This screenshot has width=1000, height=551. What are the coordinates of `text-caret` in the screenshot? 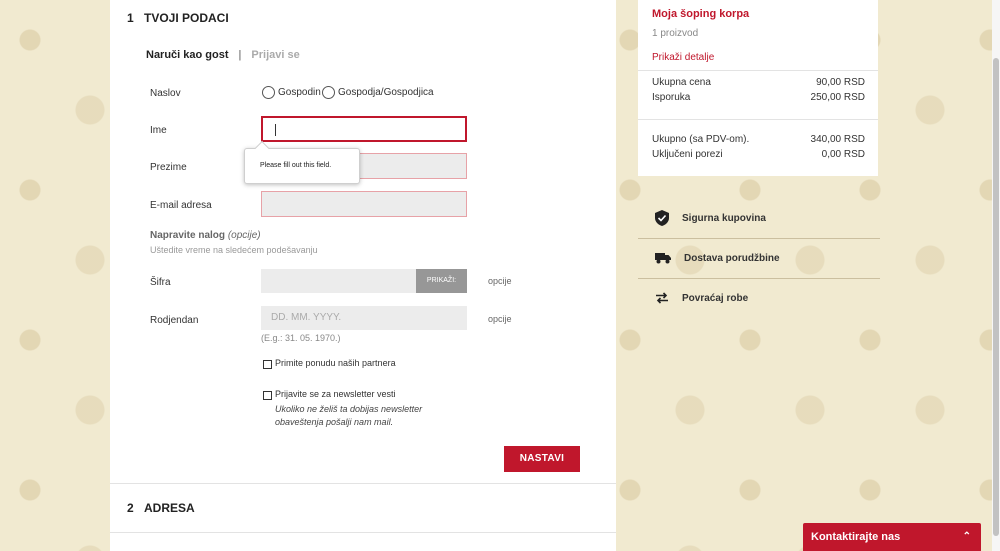 It's located at (275, 130).